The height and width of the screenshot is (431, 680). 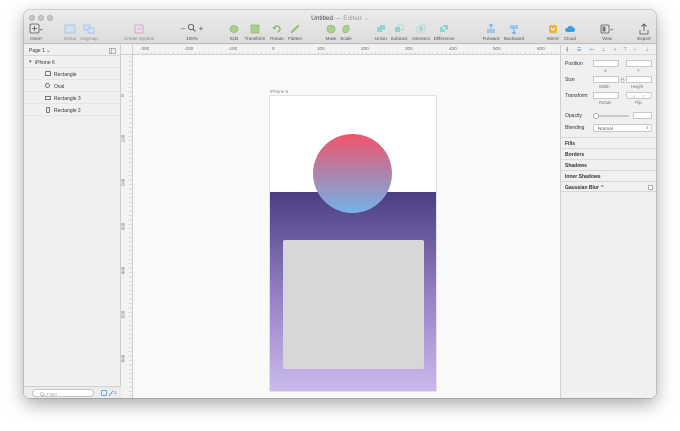 What do you see at coordinates (201, 28) in the screenshot?
I see `zoom-in-button: +` at bounding box center [201, 28].